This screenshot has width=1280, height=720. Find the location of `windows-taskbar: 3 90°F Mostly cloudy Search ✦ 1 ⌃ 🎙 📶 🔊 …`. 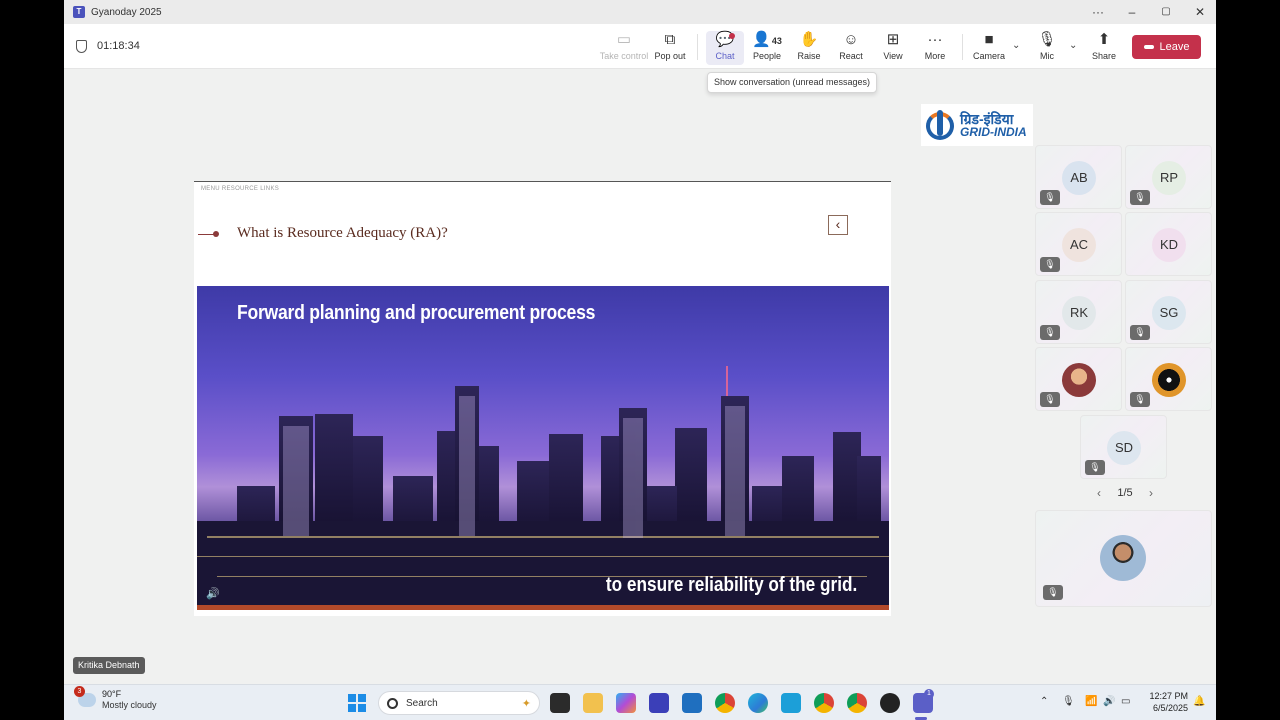

windows-taskbar: 3 90°F Mostly cloudy Search ✦ 1 ⌃ 🎙 📶 🔊 … is located at coordinates (640, 702).